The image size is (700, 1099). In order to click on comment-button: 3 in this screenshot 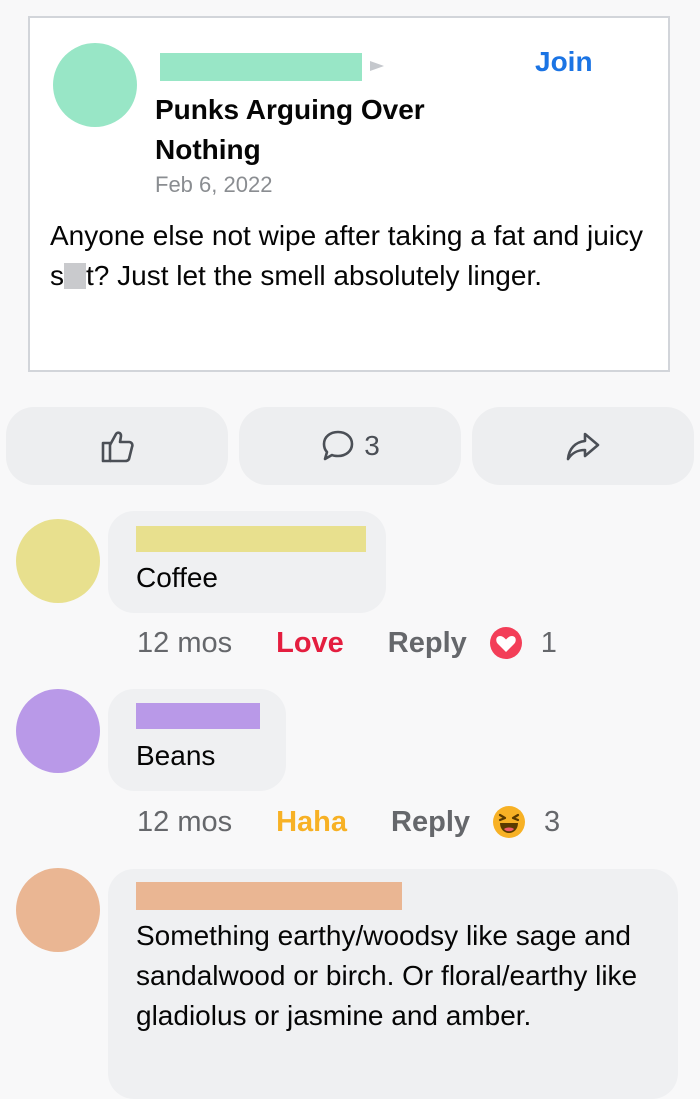, I will do `click(350, 446)`.